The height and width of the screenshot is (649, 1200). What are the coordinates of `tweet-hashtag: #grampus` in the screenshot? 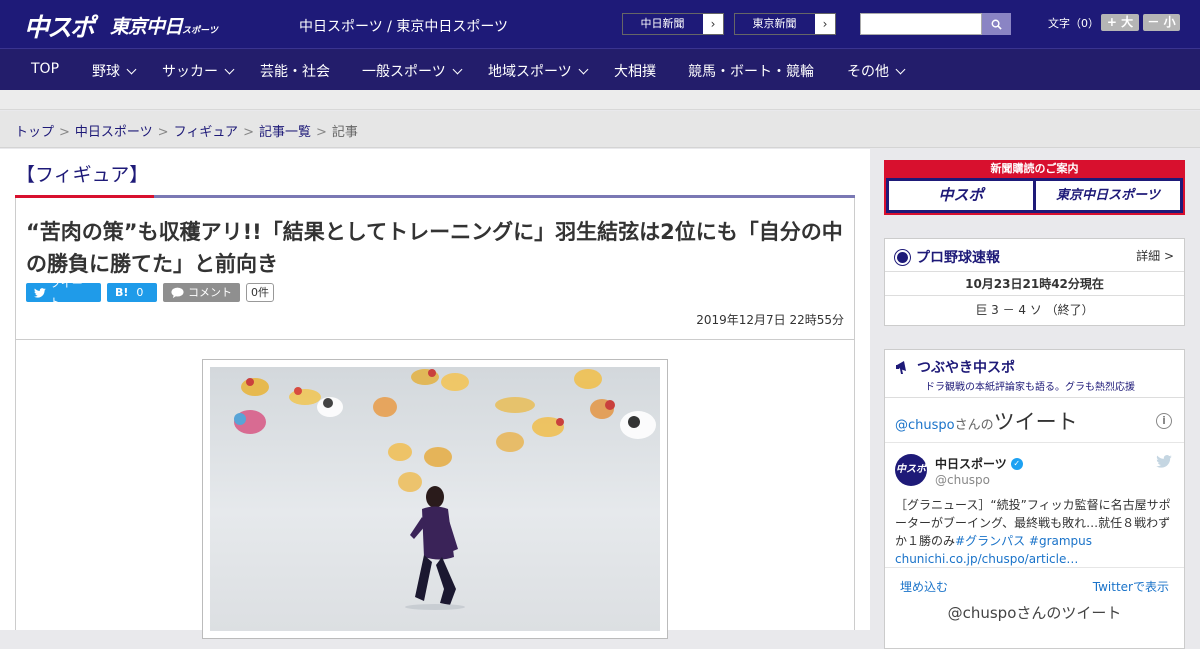 It's located at (1060, 541).